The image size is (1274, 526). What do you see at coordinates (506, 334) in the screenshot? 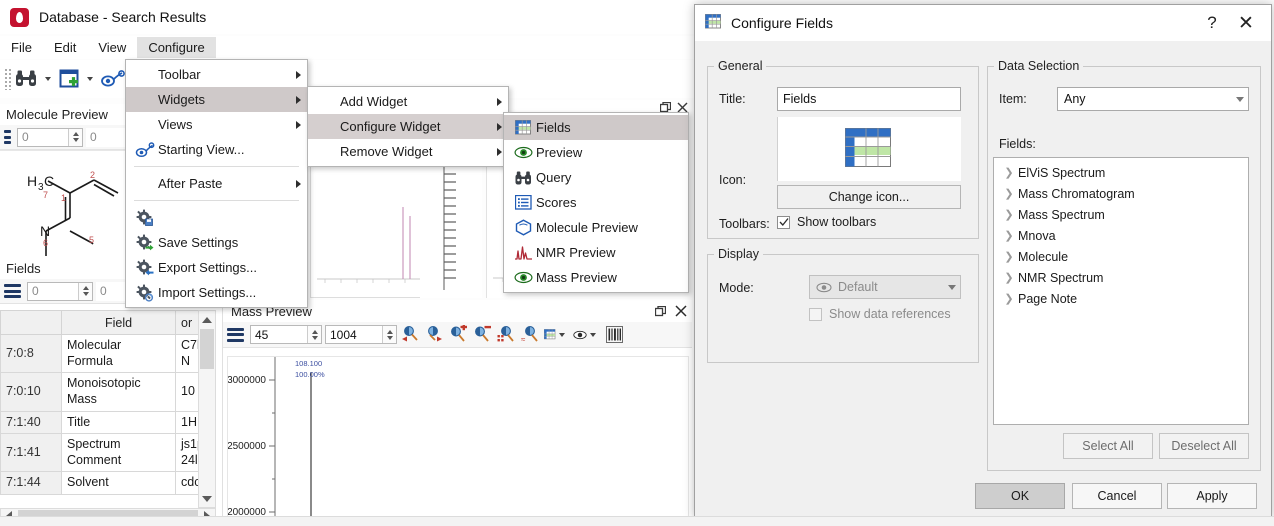
I see `zoom-selection-button` at bounding box center [506, 334].